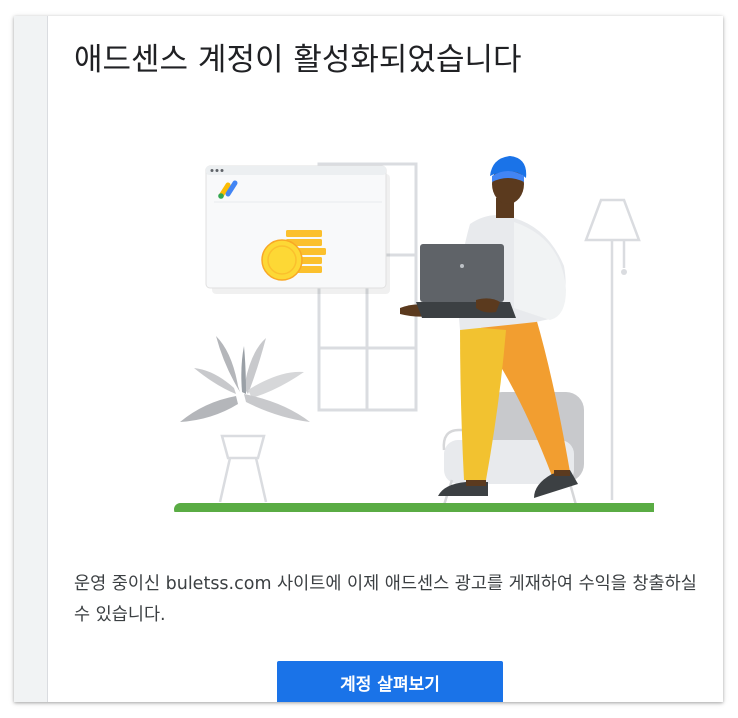  Describe the element at coordinates (414, 507) in the screenshot. I see `ground` at that location.